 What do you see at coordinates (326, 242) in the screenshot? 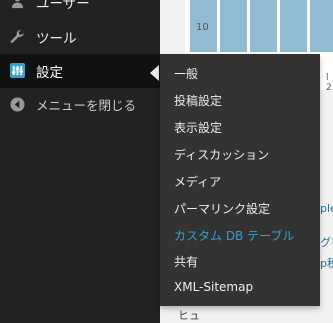
I see `background-link-text: グを` at bounding box center [326, 242].